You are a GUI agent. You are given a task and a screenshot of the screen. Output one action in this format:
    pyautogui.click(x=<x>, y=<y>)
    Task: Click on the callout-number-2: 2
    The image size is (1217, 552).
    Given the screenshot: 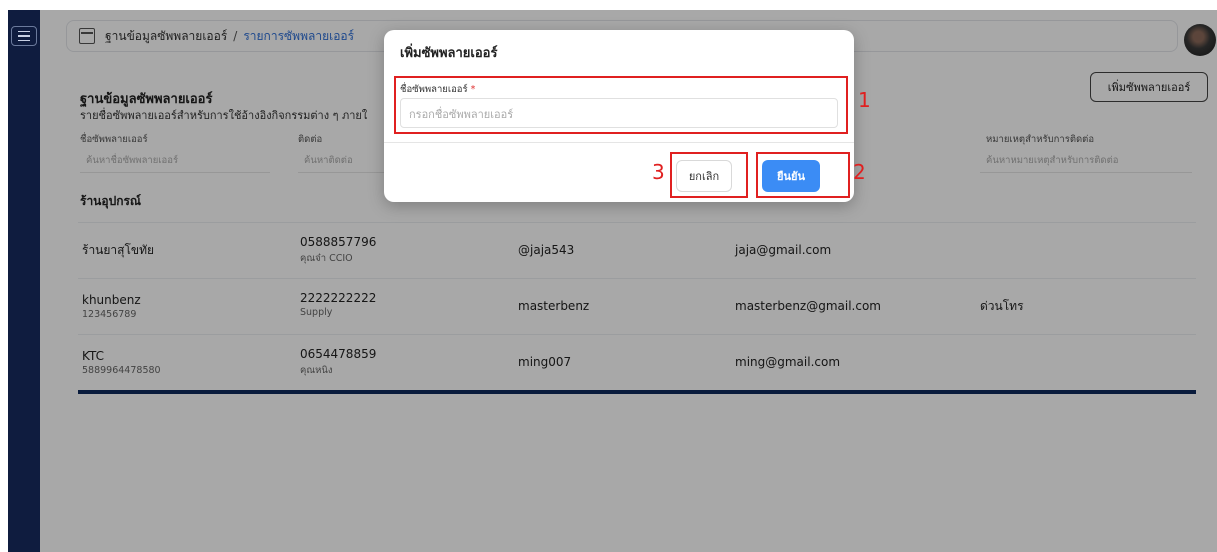 What is the action you would take?
    pyautogui.click(x=859, y=172)
    